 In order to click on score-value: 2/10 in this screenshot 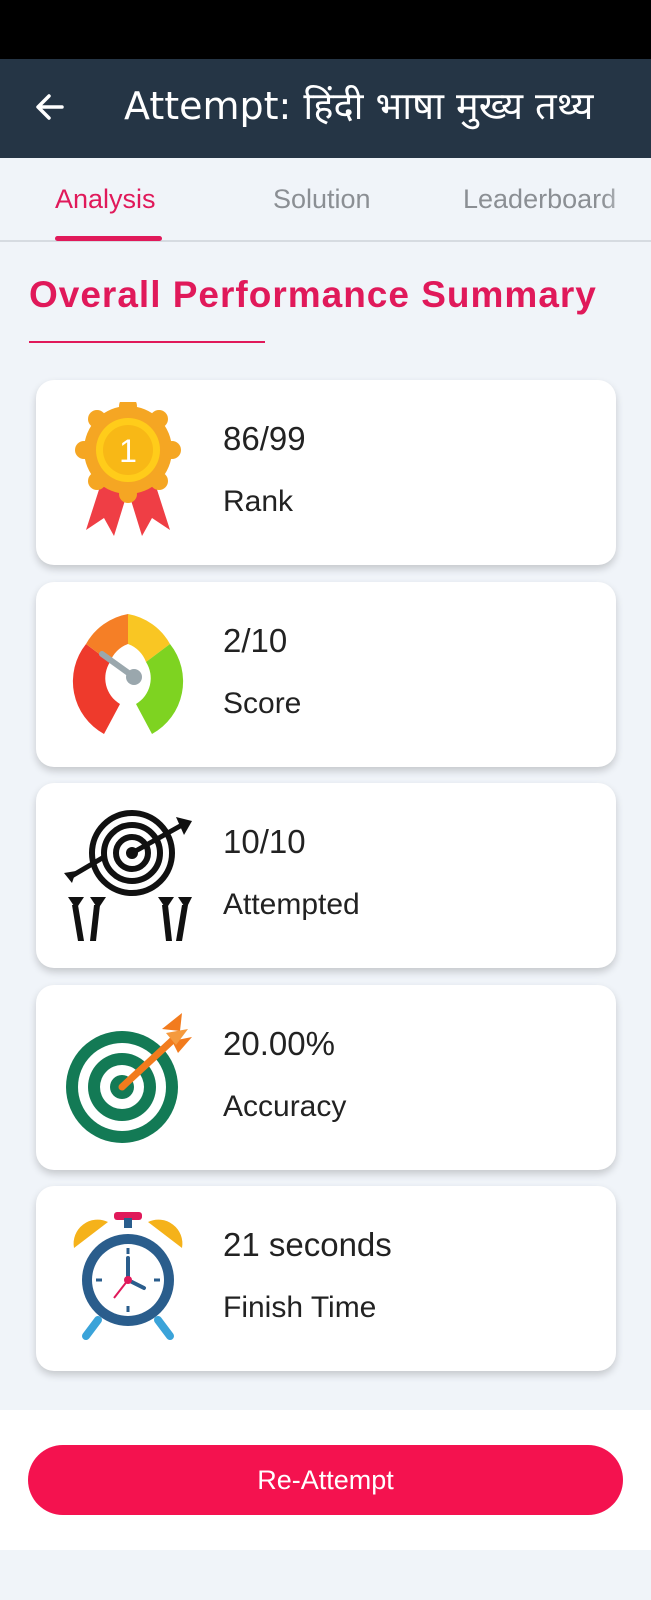, I will do `click(255, 640)`.